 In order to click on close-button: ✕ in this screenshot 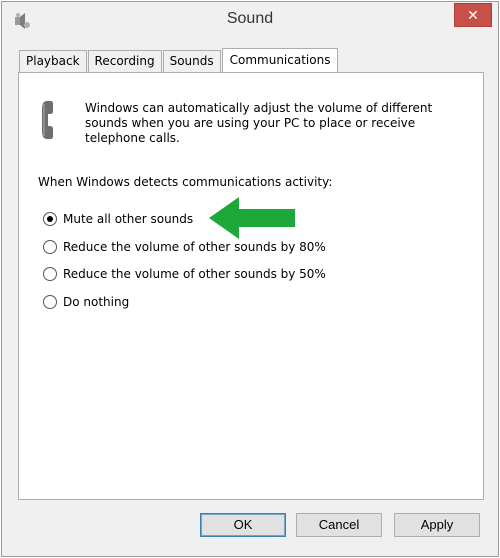, I will do `click(473, 15)`.